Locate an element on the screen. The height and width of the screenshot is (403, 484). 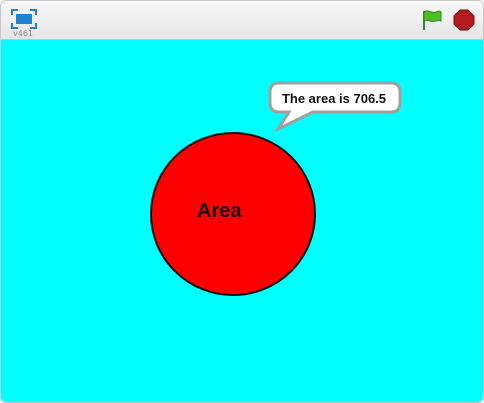
stop-icon is located at coordinates (464, 20).